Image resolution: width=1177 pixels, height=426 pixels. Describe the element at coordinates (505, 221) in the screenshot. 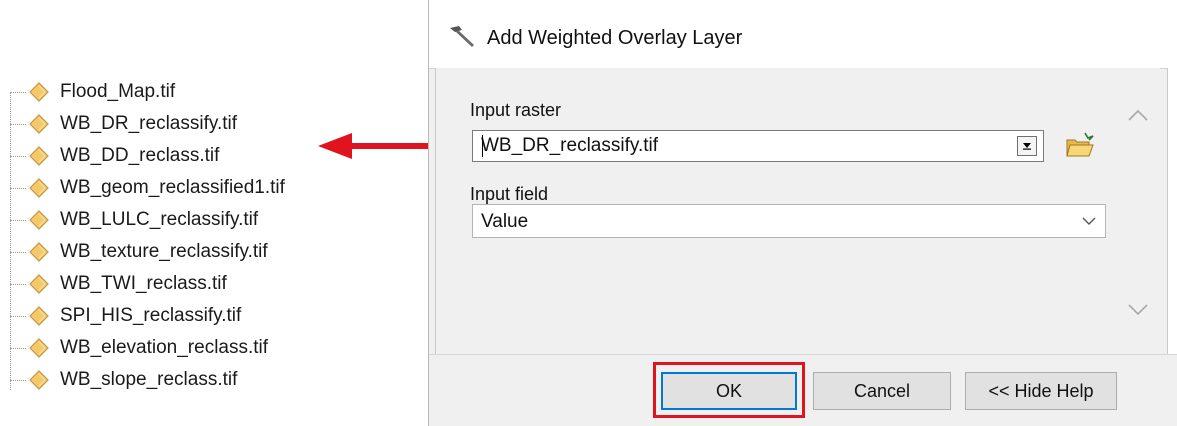

I see `input-field-value: Value` at that location.